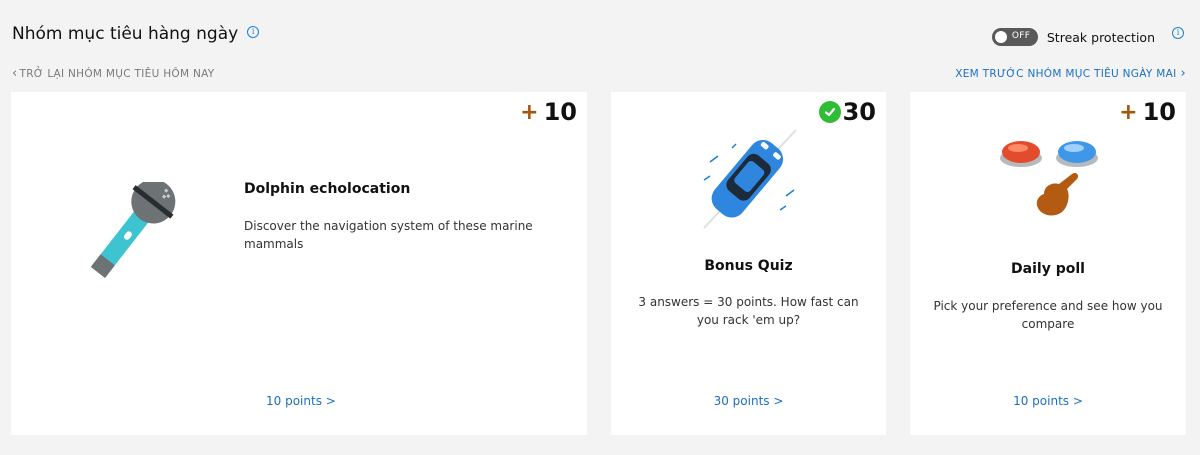 The height and width of the screenshot is (455, 1200). What do you see at coordinates (1183, 73) in the screenshot?
I see `chevron-right-icon: ›` at bounding box center [1183, 73].